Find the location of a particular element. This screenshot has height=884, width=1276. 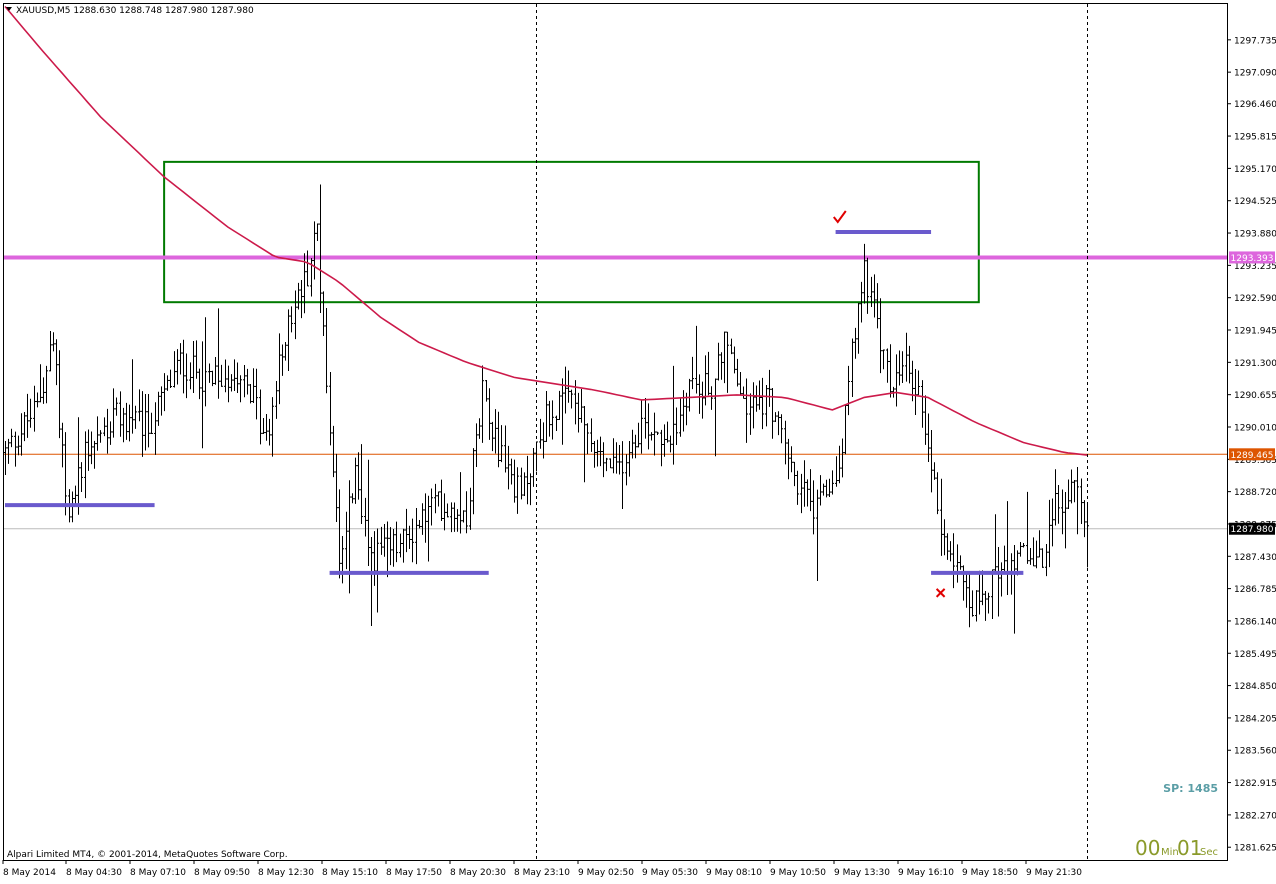

price-tick-label: 1284.850 is located at coordinates (1255, 687).